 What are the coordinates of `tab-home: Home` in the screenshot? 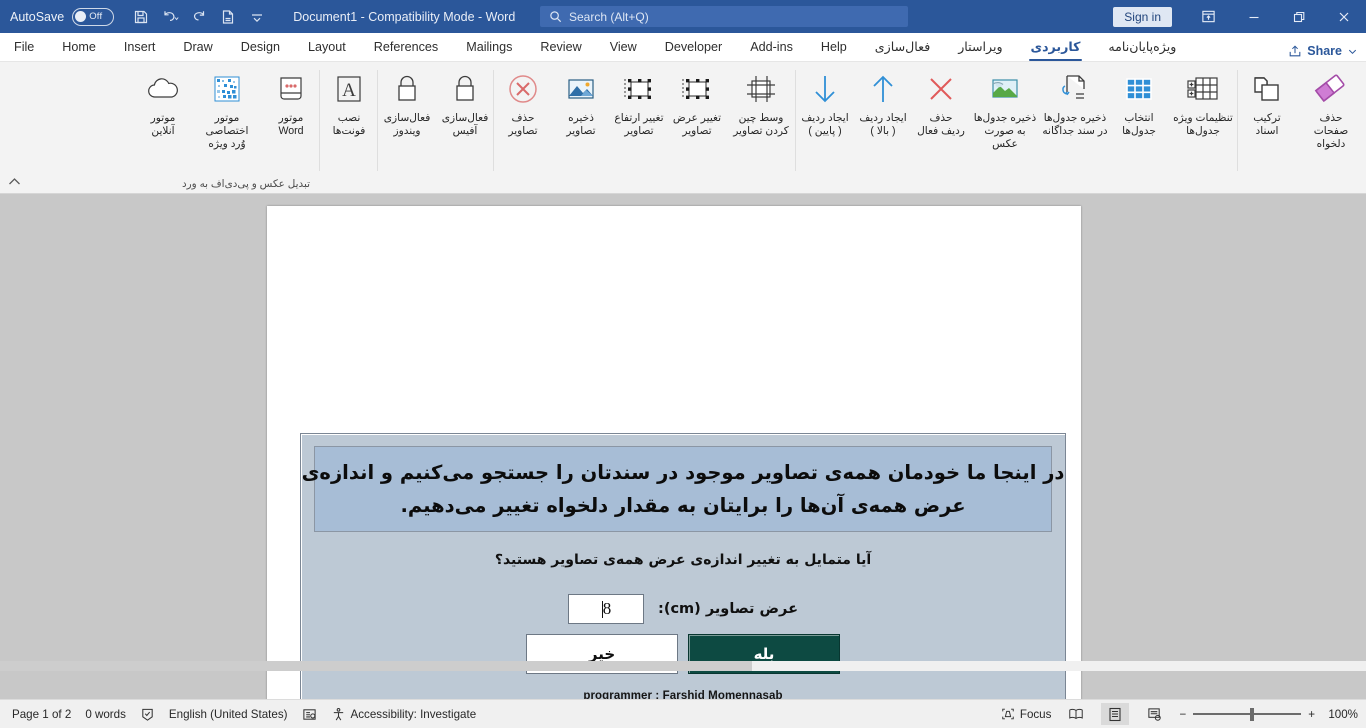 It's located at (79, 47).